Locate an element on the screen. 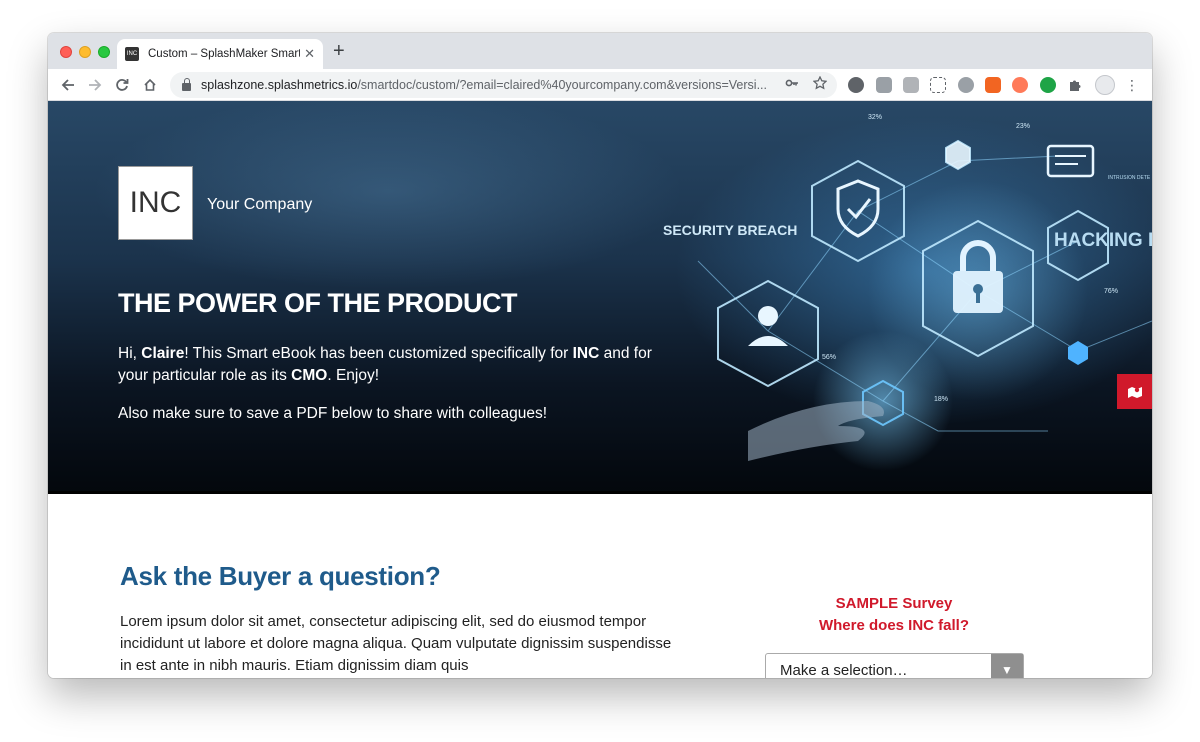 The image size is (1200, 742). tab-active: INC Custom – SplashMaker SmartDoc ✕ is located at coordinates (220, 54).